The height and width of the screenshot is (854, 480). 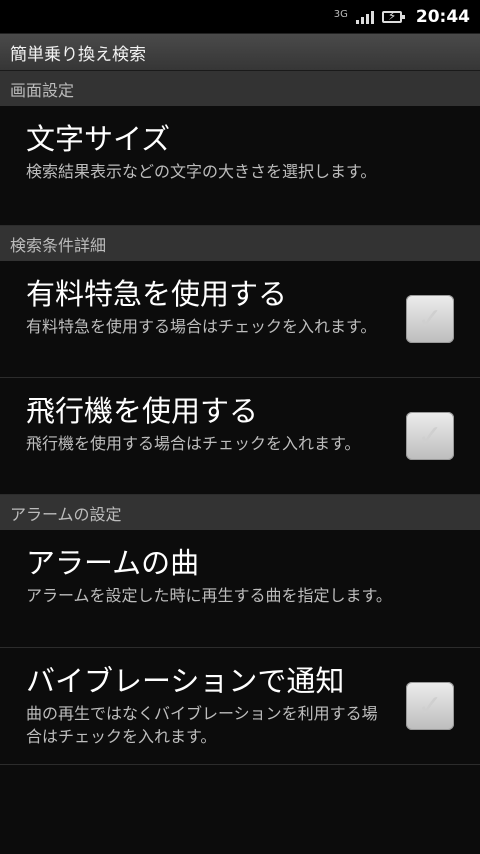 I want to click on limited-express-checkbox: ✓, so click(x=430, y=319).